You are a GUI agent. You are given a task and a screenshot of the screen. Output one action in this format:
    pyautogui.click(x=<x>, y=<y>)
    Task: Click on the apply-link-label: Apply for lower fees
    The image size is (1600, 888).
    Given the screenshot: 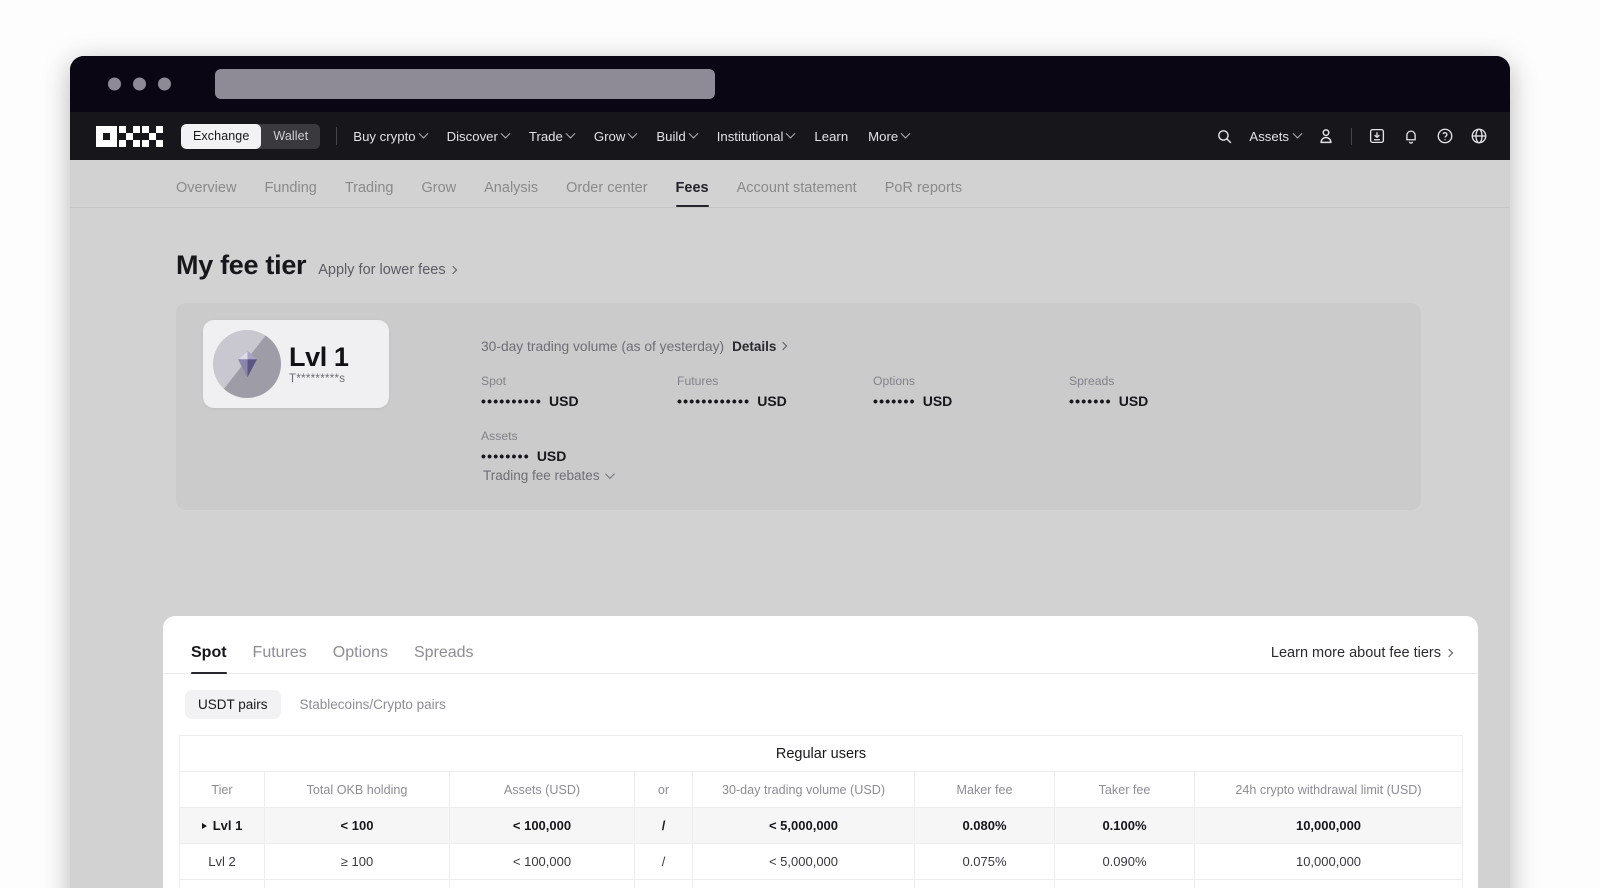 What is the action you would take?
    pyautogui.click(x=382, y=270)
    